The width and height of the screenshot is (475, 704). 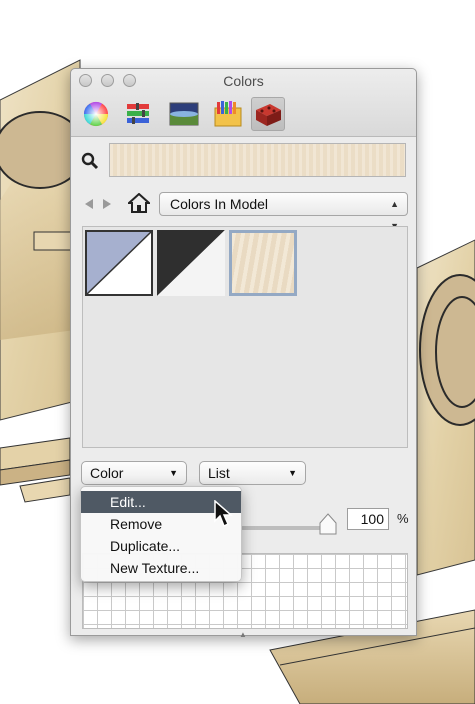 I want to click on resize-grip-icon: ▲, so click(x=243, y=634).